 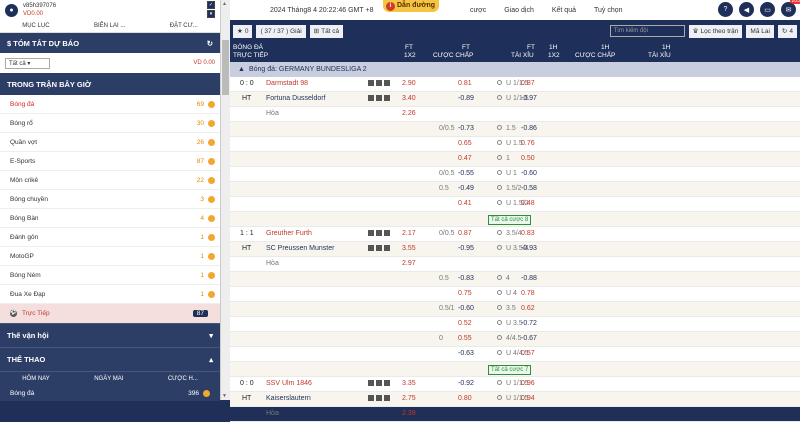 What do you see at coordinates (465, 83) in the screenshot?
I see `handicap-odds: 0.81` at bounding box center [465, 83].